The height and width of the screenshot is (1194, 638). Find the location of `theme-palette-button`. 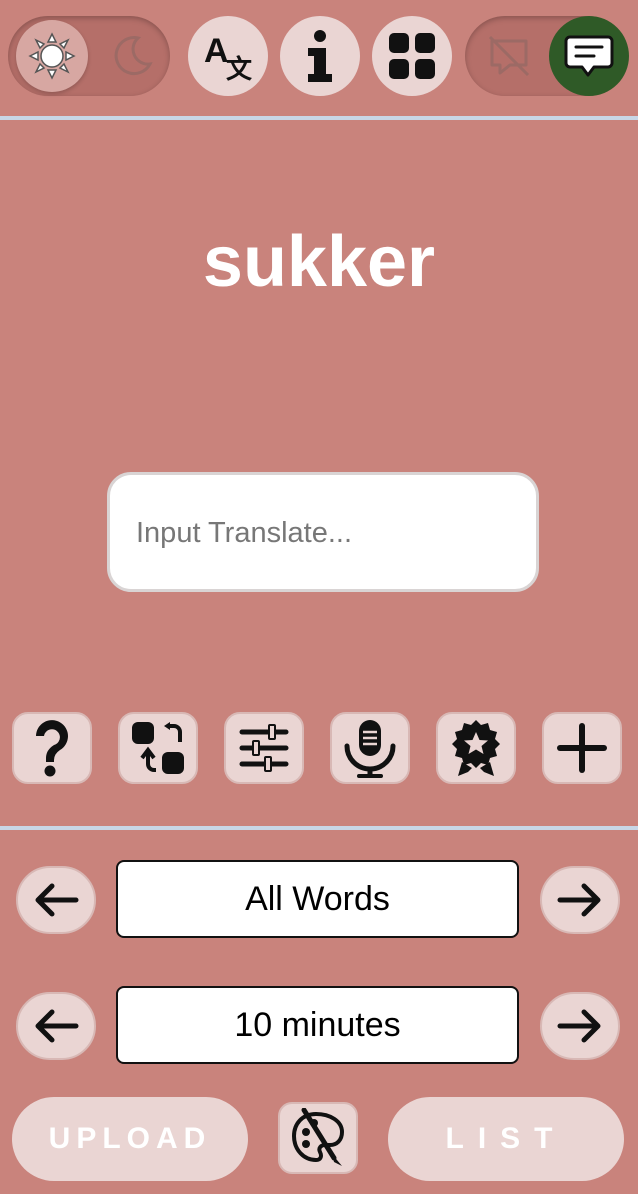

theme-palette-button is located at coordinates (318, 1138).